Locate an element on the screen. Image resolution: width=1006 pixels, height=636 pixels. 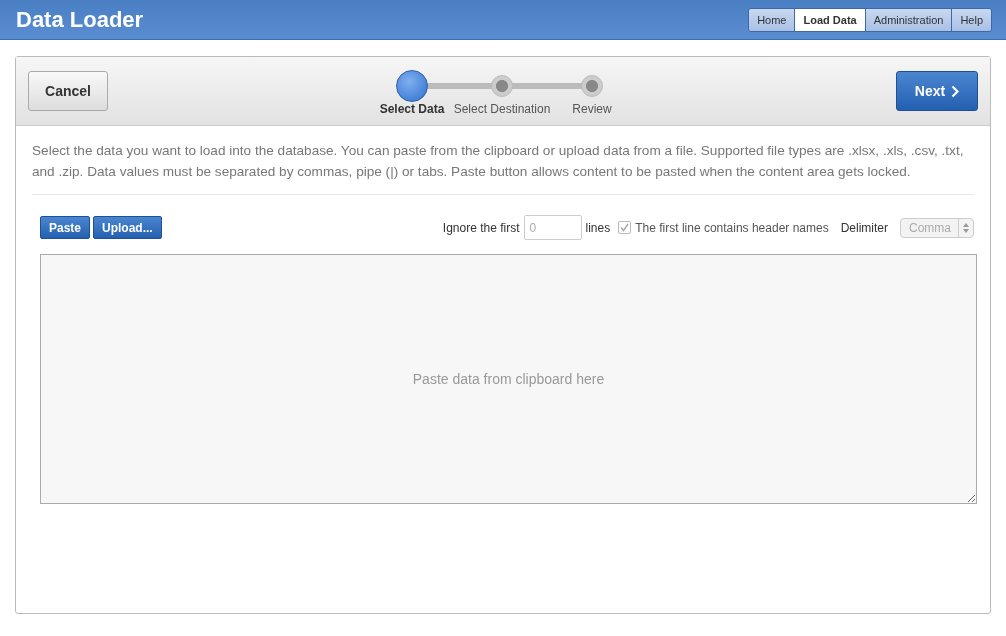
next-button: Next is located at coordinates (937, 91).